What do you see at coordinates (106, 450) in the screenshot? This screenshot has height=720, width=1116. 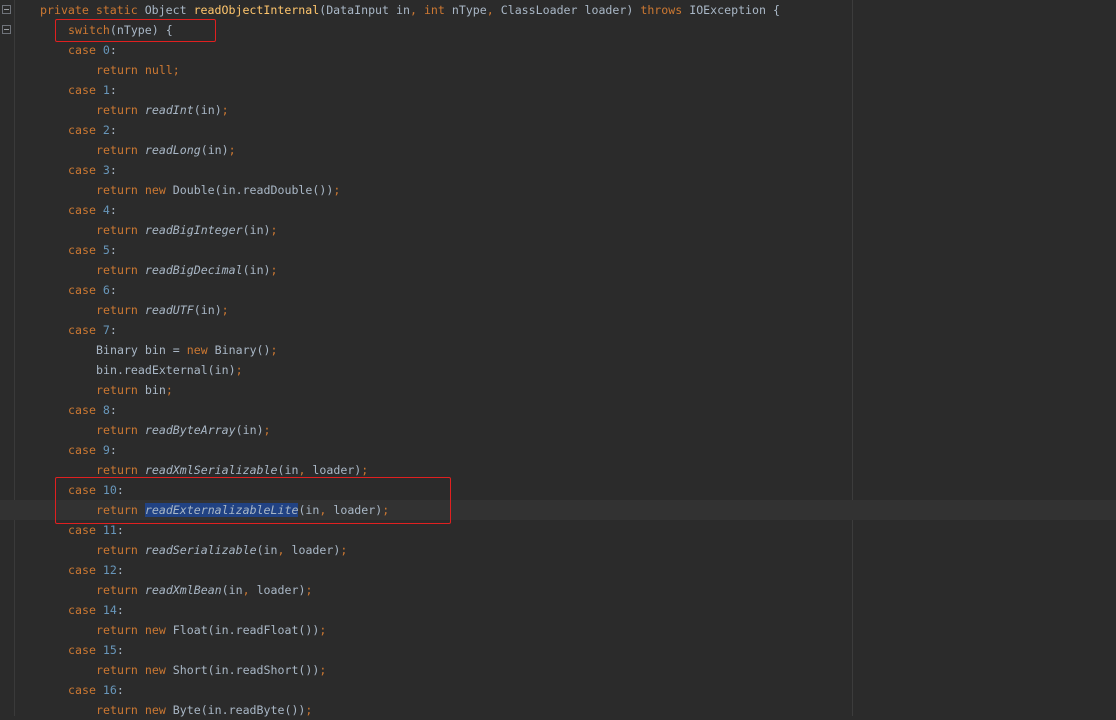 I see `code-token: 9` at bounding box center [106, 450].